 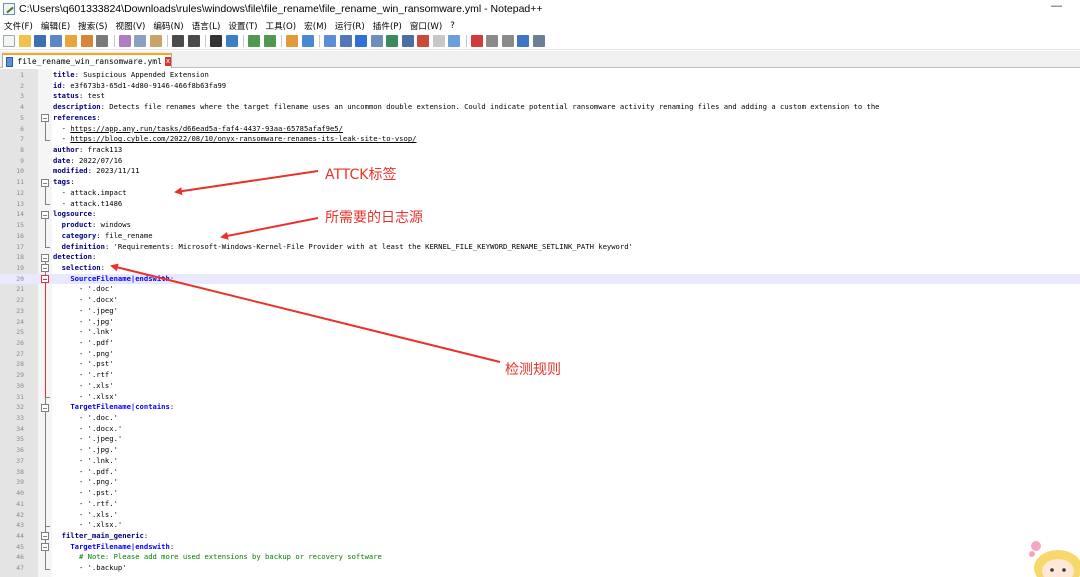 What do you see at coordinates (540, 214) in the screenshot?
I see `code-line: 14 logsource:` at bounding box center [540, 214].